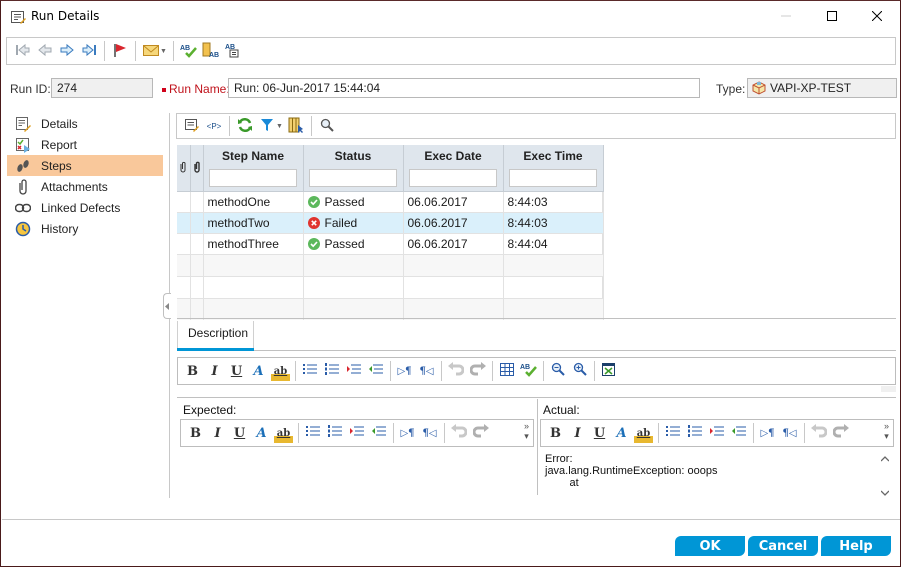  Describe the element at coordinates (536, 397) in the screenshot. I see `description-divider` at that location.